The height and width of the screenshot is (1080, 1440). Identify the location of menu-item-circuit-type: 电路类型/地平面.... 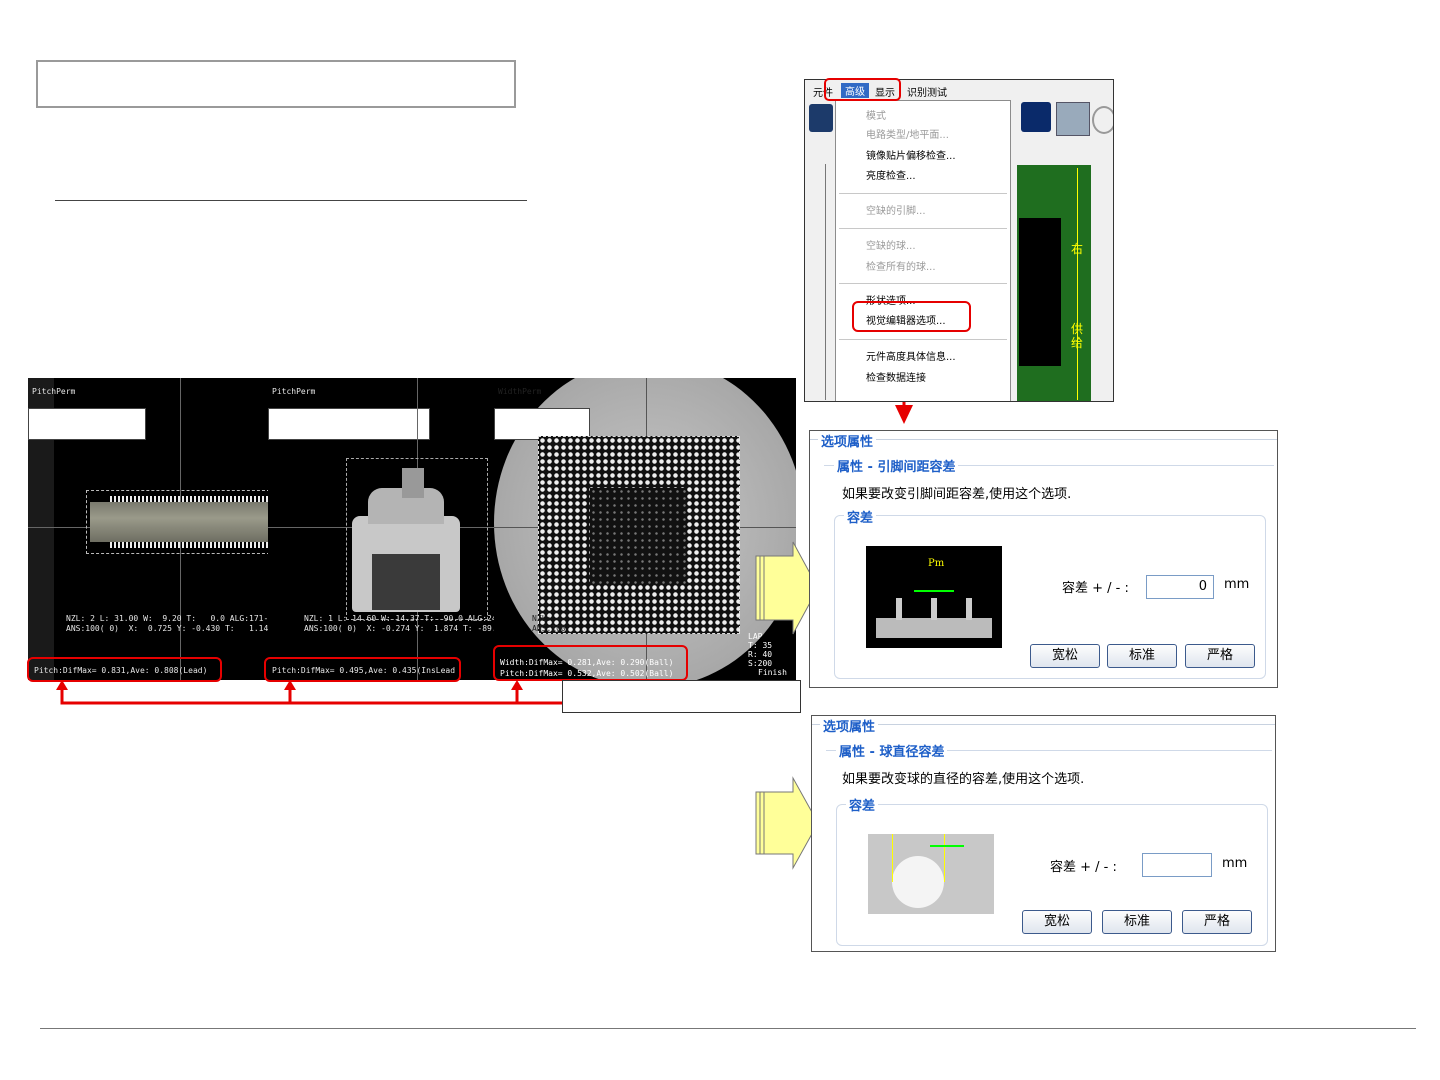
(907, 133).